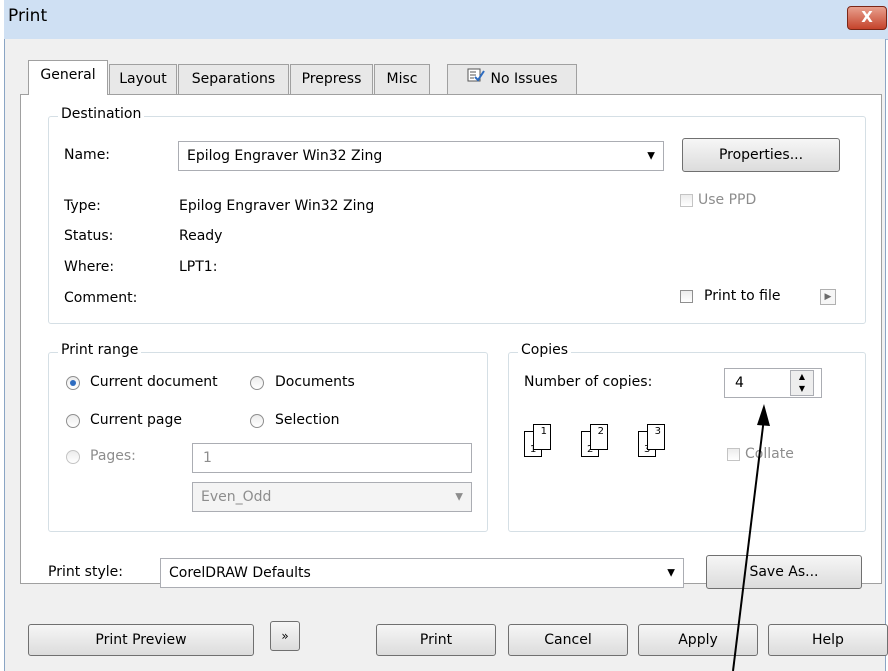 The width and height of the screenshot is (888, 671). What do you see at coordinates (476, 79) in the screenshot?
I see `checklist-icon` at bounding box center [476, 79].